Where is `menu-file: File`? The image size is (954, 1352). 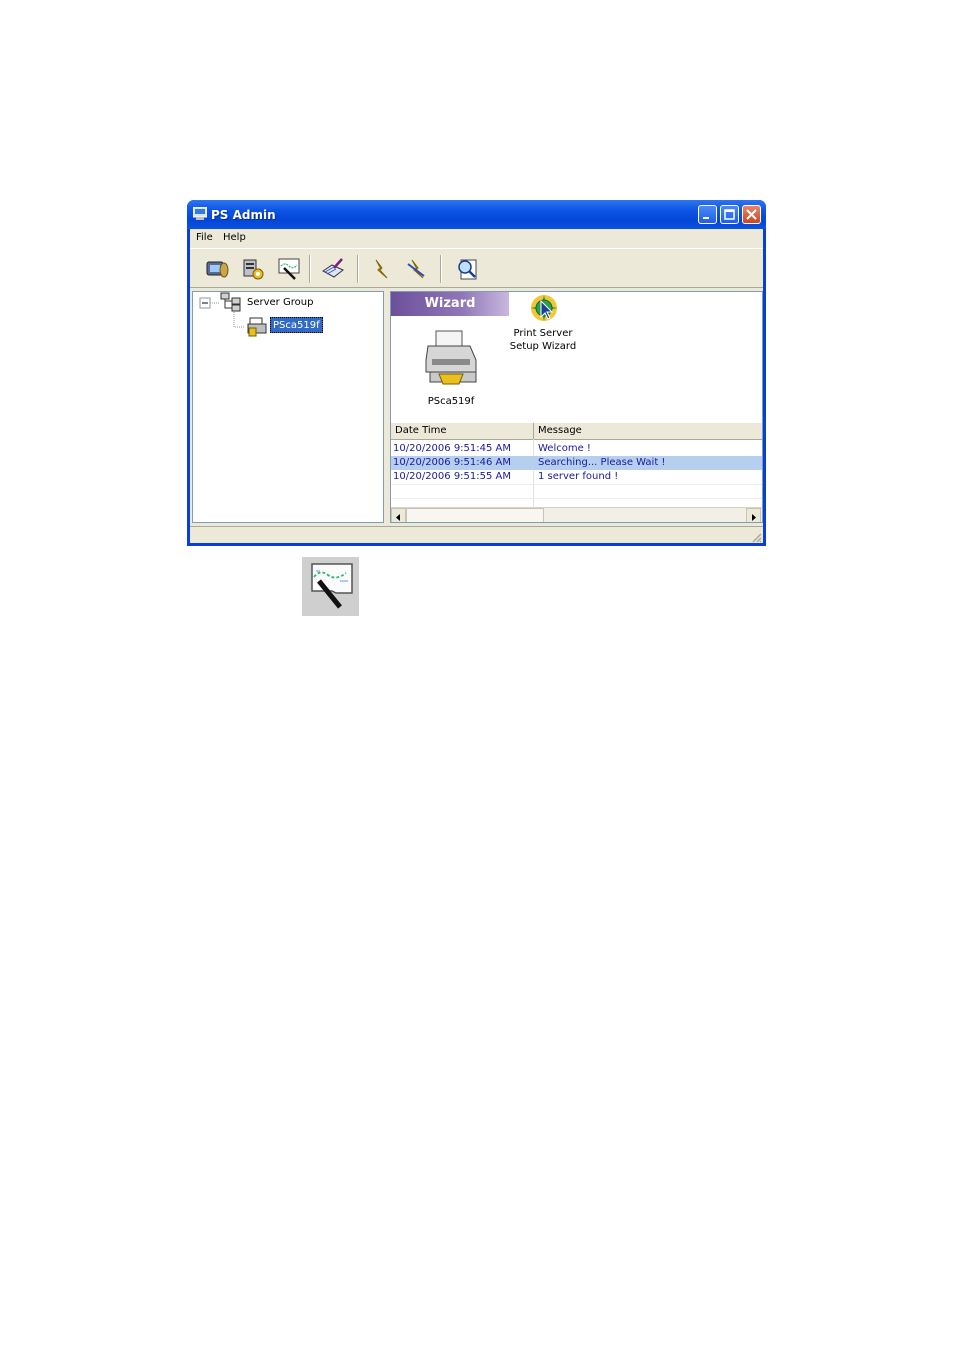
menu-file: File is located at coordinates (204, 237).